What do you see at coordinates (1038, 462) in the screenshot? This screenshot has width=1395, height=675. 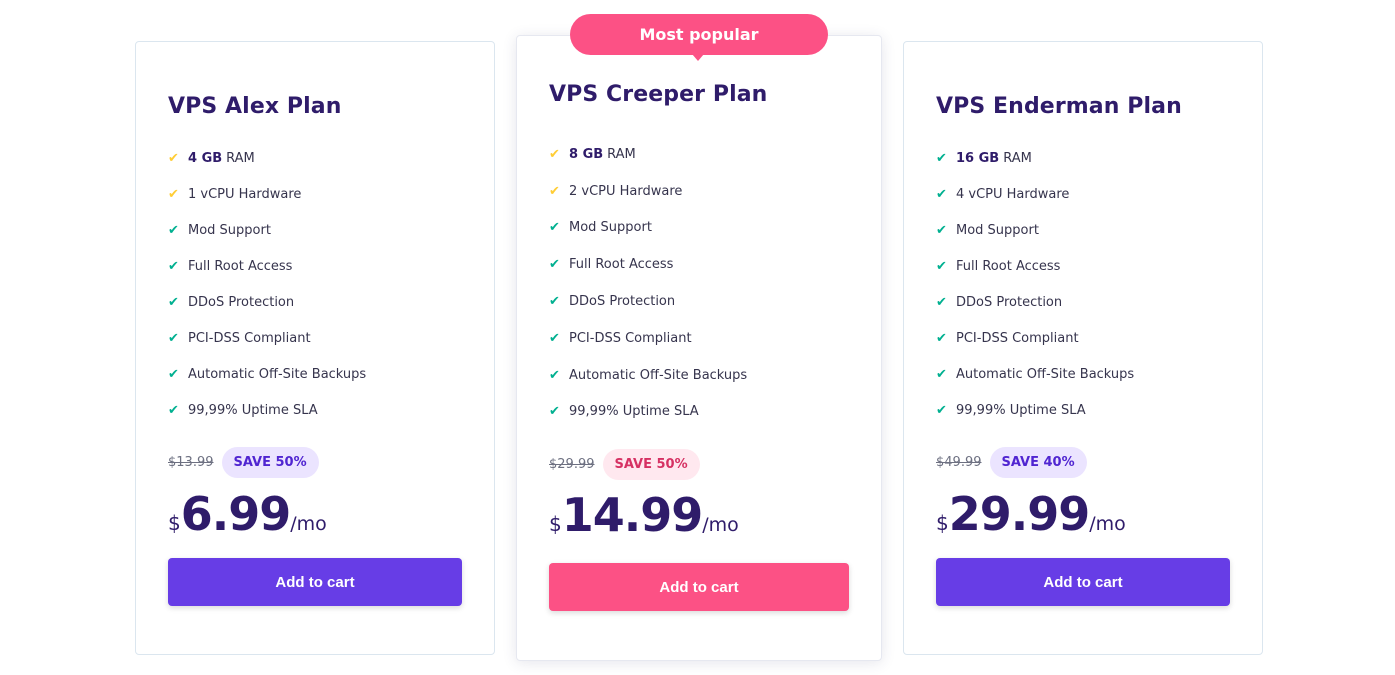 I see `save-badge: SAVE 40%` at bounding box center [1038, 462].